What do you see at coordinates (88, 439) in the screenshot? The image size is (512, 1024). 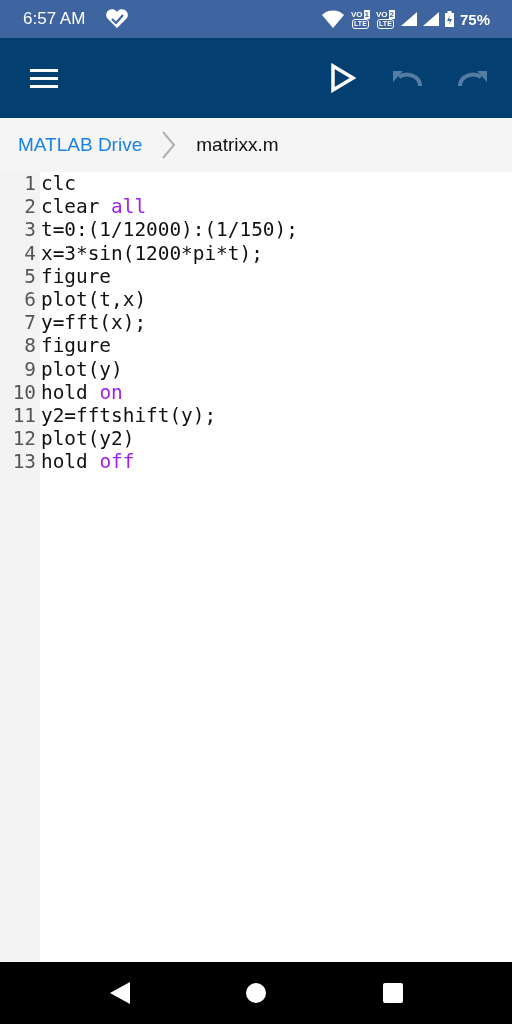 I see `code-line: plot(y2)` at bounding box center [88, 439].